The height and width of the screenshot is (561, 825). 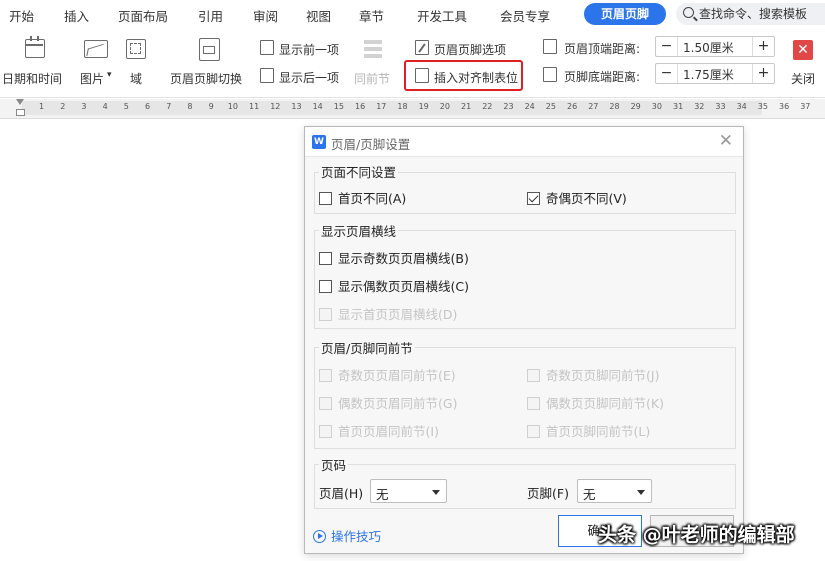 What do you see at coordinates (169, 106) in the screenshot?
I see `ruler-tick: 7` at bounding box center [169, 106].